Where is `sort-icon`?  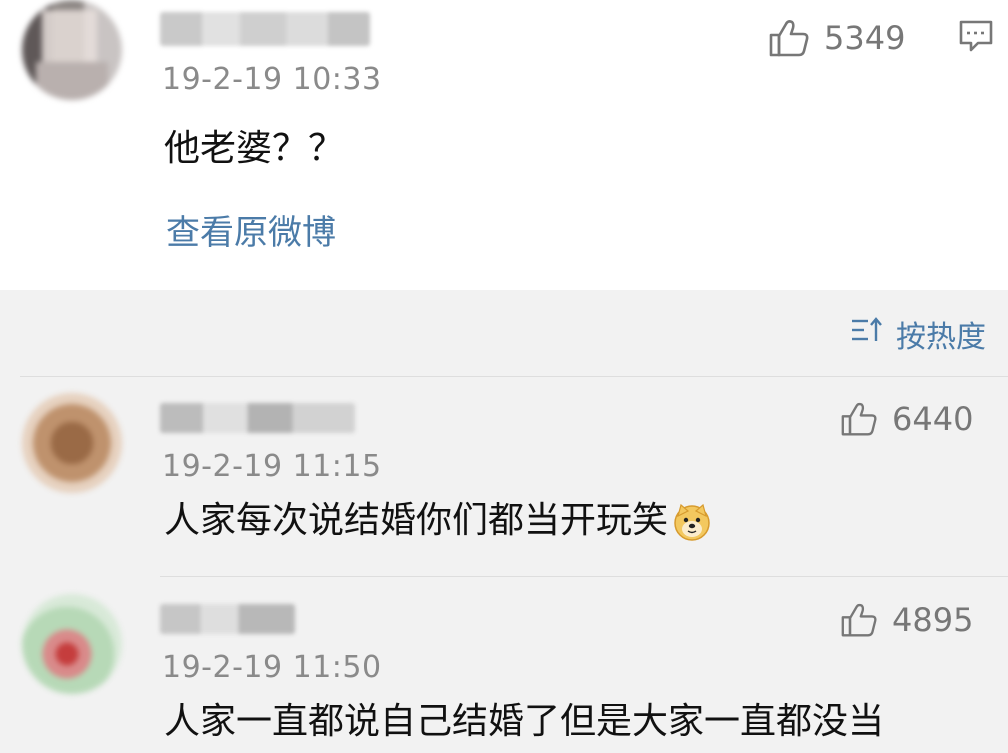 sort-icon is located at coordinates (867, 334).